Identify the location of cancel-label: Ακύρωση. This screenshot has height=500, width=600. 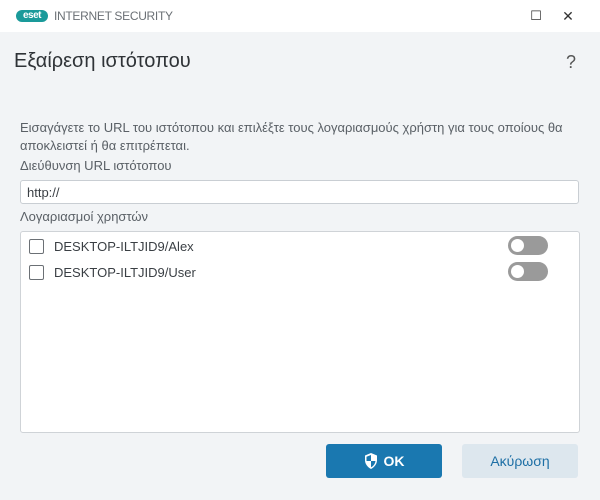
(520, 461).